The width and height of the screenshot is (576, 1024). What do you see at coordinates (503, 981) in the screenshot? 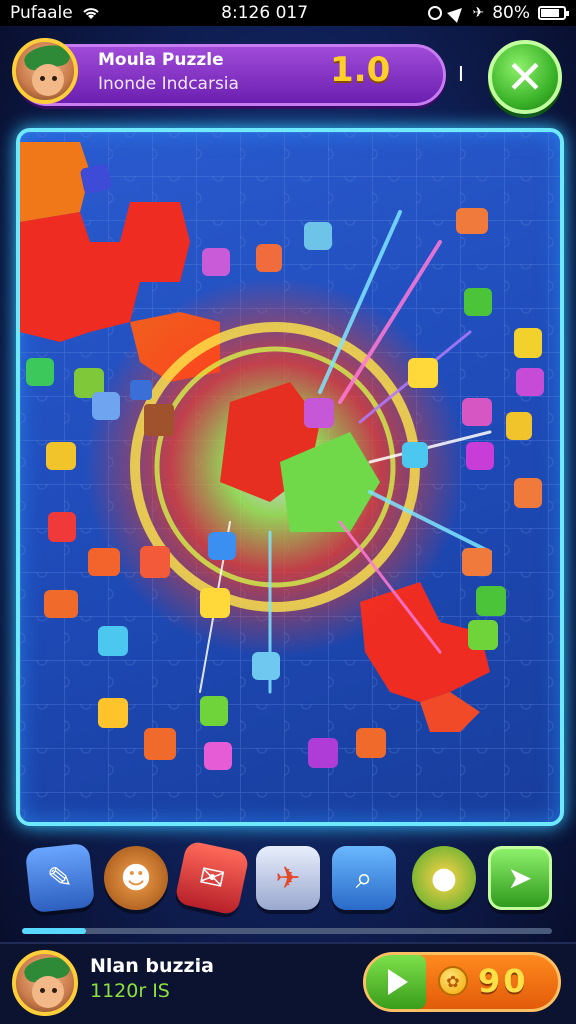
I see `coin-count: 90` at bounding box center [503, 981].